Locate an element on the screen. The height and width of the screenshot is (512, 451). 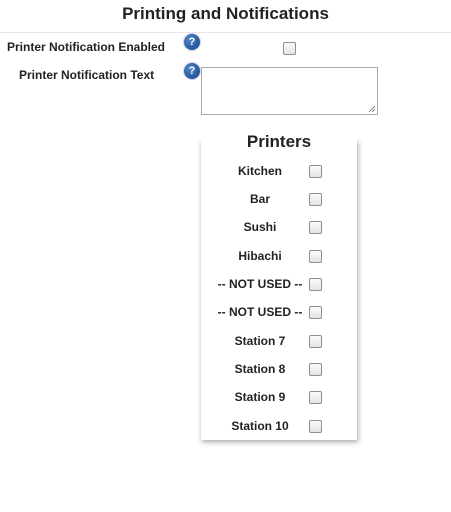
printer-label: Station 7 is located at coordinates (260, 341).